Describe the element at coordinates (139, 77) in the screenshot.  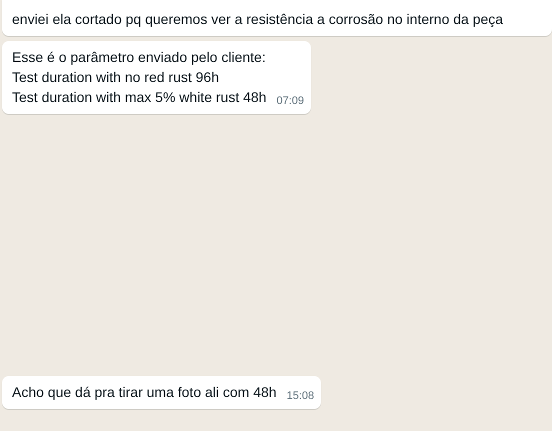
I see `message-text: Esse é o parâmetro enviado pelo cliente: Test duration with no red rust 96h Test duration with max 5% white rust 48h` at that location.